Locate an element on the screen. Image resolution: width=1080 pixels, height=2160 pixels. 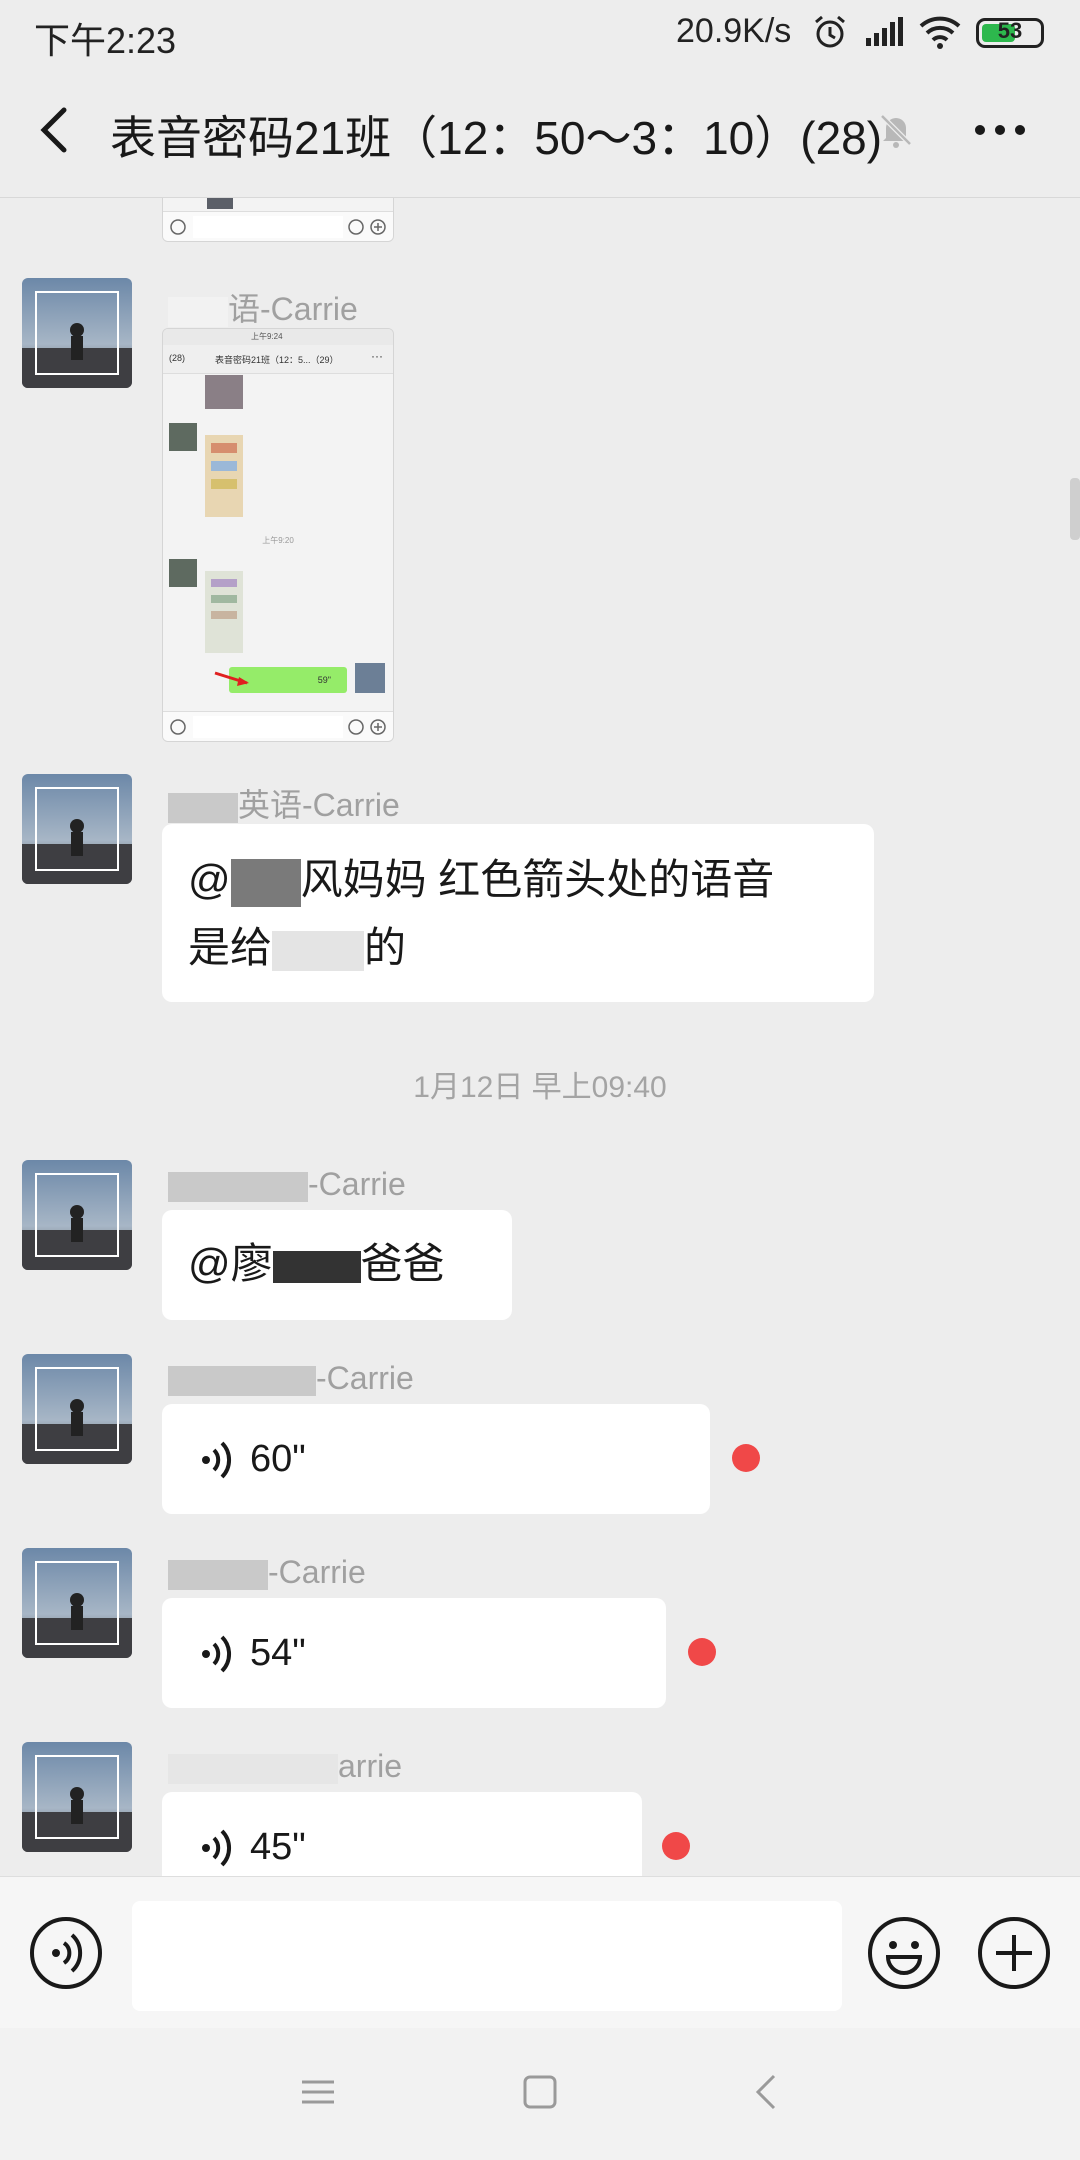
voice-toggle-button is located at coordinates (66, 1953).